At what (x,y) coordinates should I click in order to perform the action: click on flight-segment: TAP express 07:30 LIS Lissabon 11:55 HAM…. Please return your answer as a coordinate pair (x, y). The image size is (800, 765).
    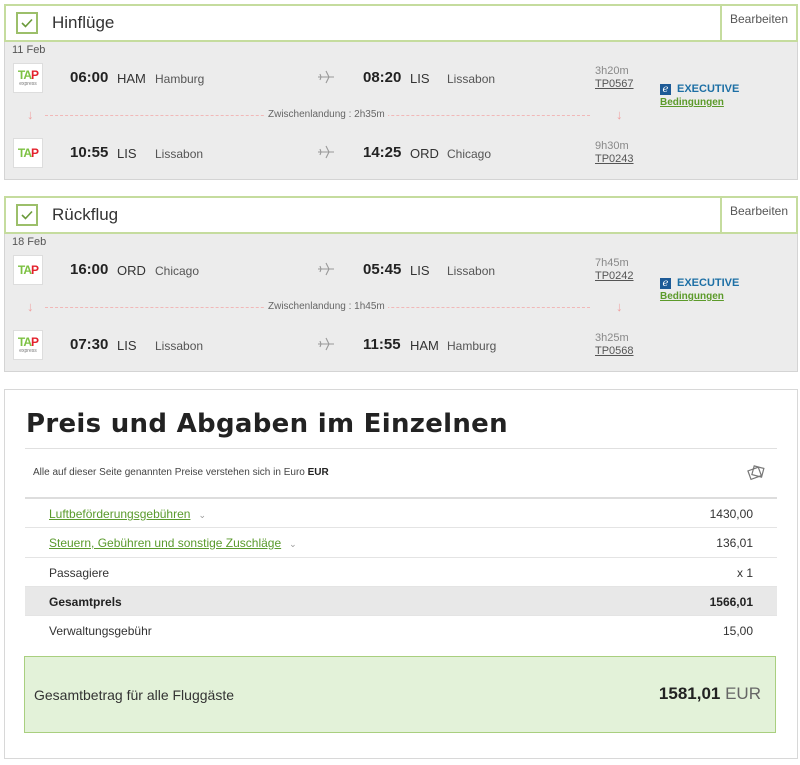
    Looking at the image, I should click on (401, 345).